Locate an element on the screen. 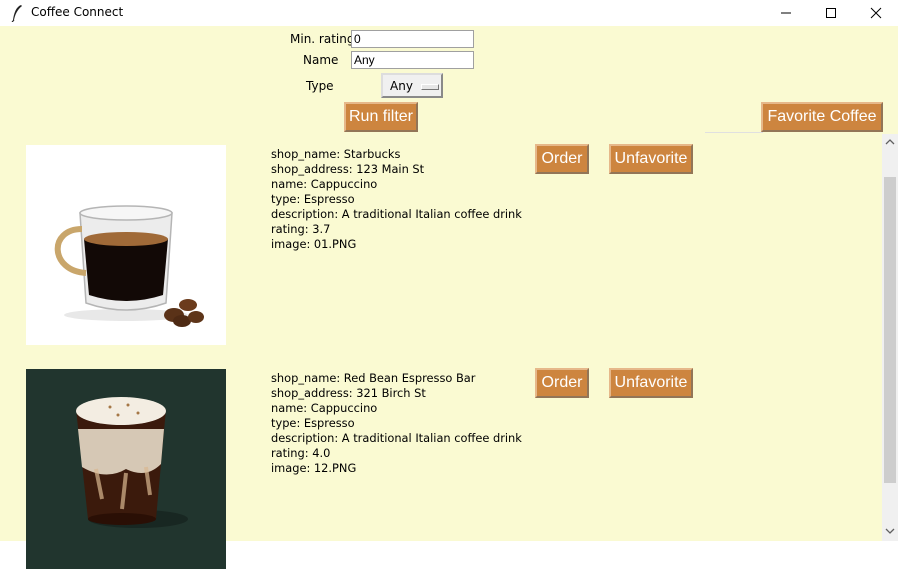 The image size is (898, 569). rating-text: rating: 4.0 is located at coordinates (301, 453).